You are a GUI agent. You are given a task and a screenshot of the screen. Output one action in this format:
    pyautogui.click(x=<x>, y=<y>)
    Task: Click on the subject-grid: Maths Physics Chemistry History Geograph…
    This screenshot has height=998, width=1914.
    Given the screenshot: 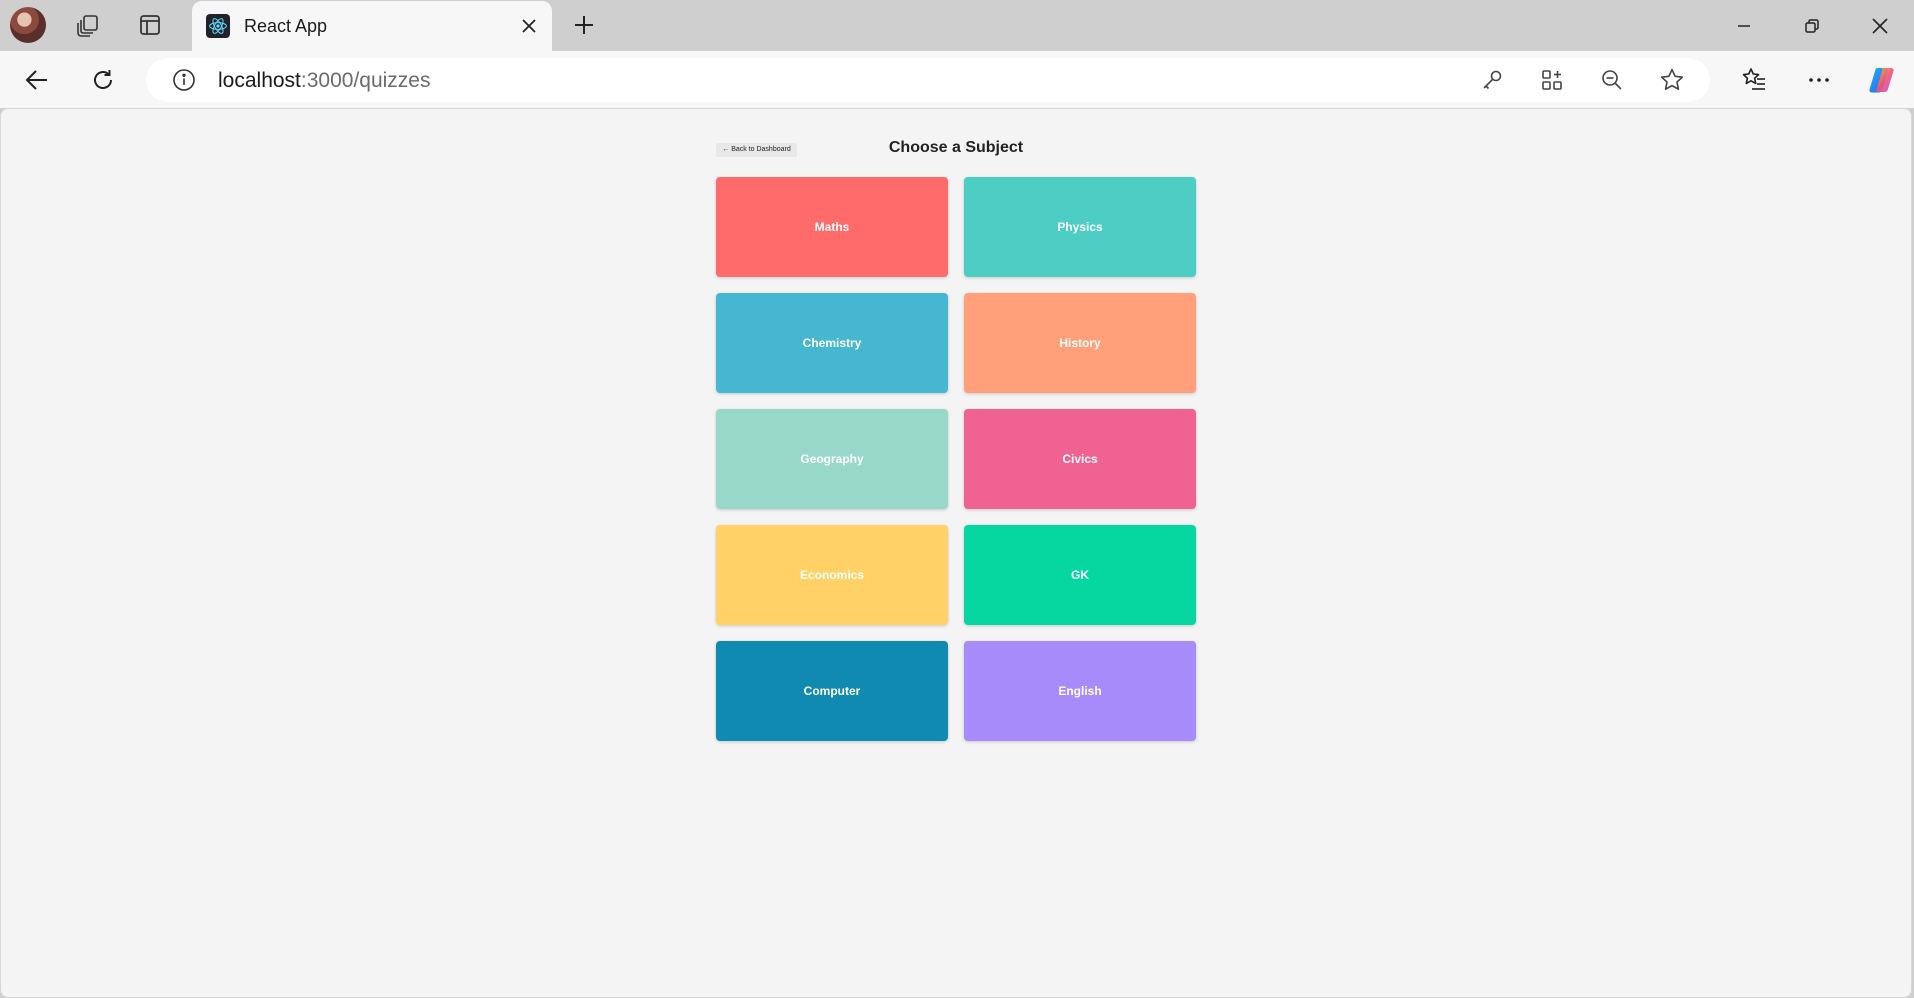 What is the action you would take?
    pyautogui.click(x=956, y=459)
    